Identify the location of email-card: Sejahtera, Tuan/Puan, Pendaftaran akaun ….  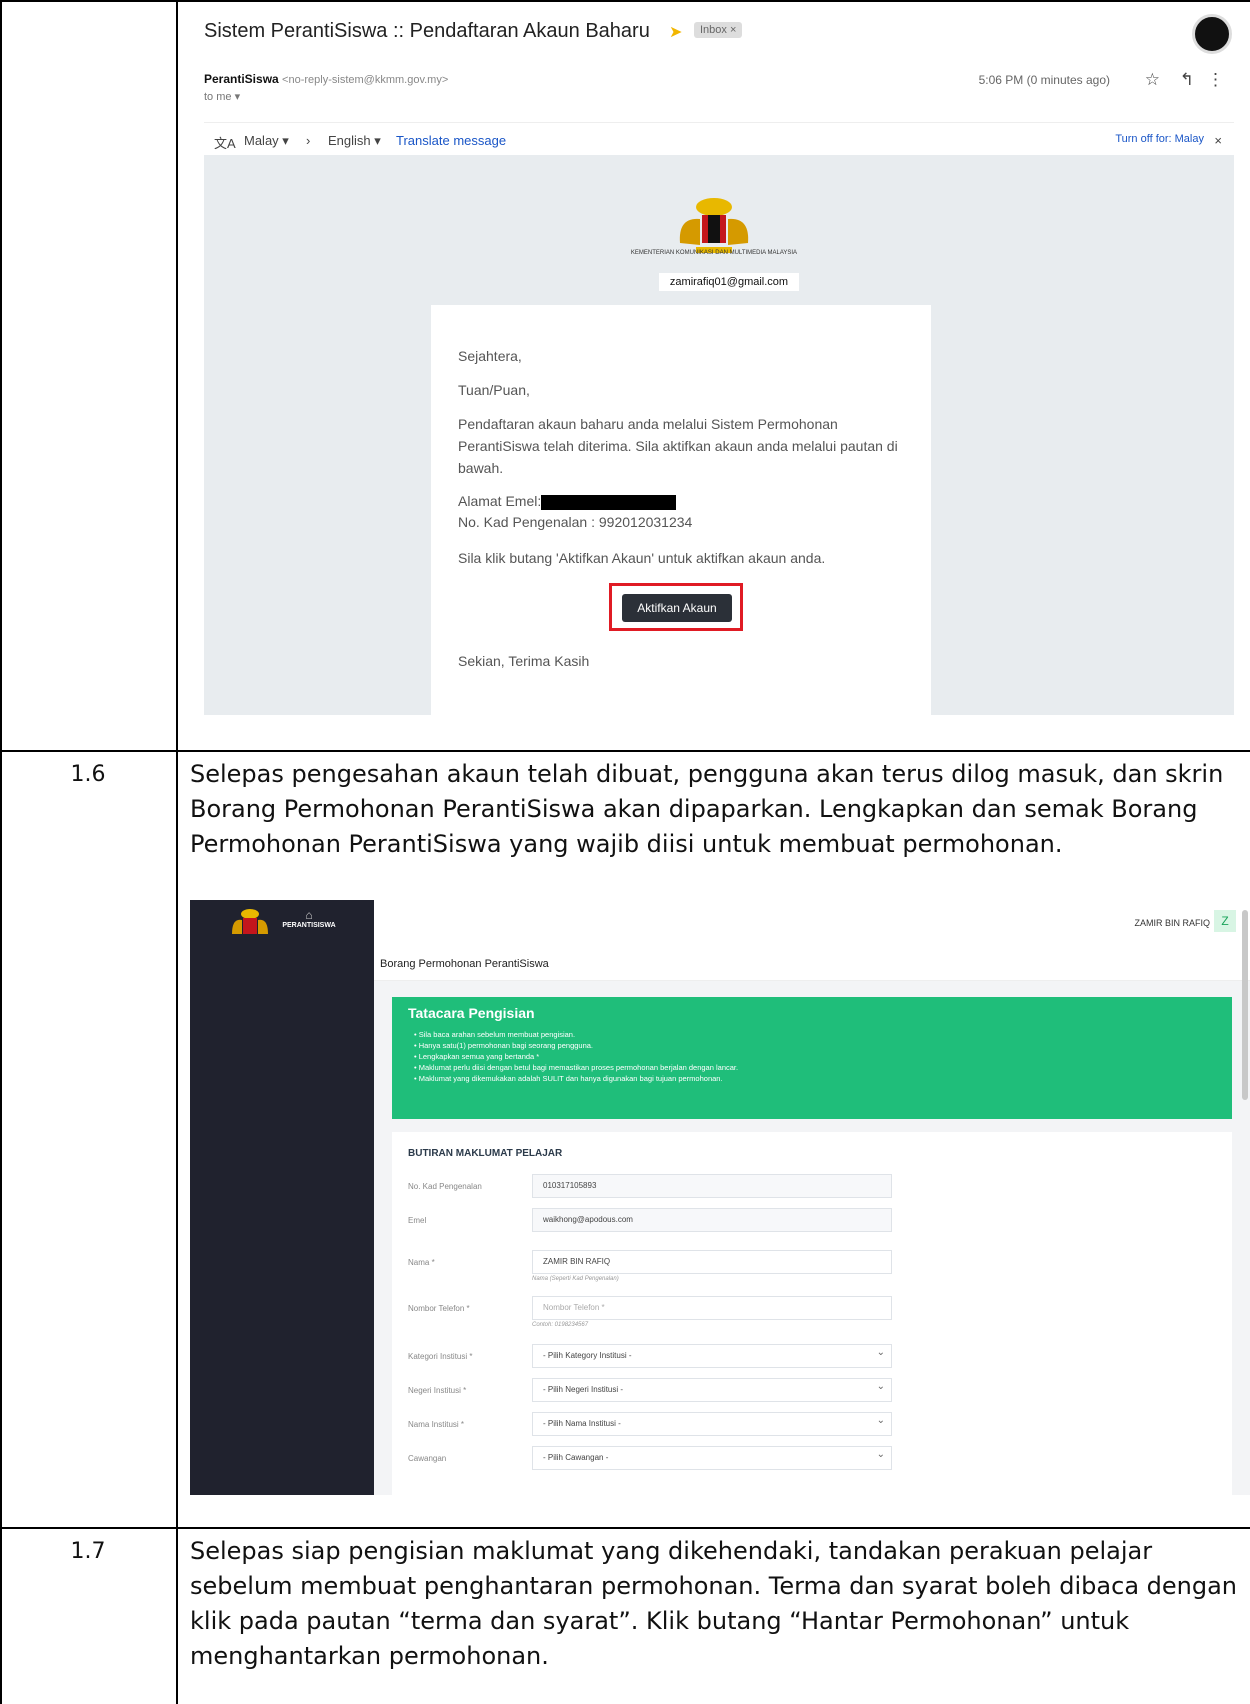
(681, 510).